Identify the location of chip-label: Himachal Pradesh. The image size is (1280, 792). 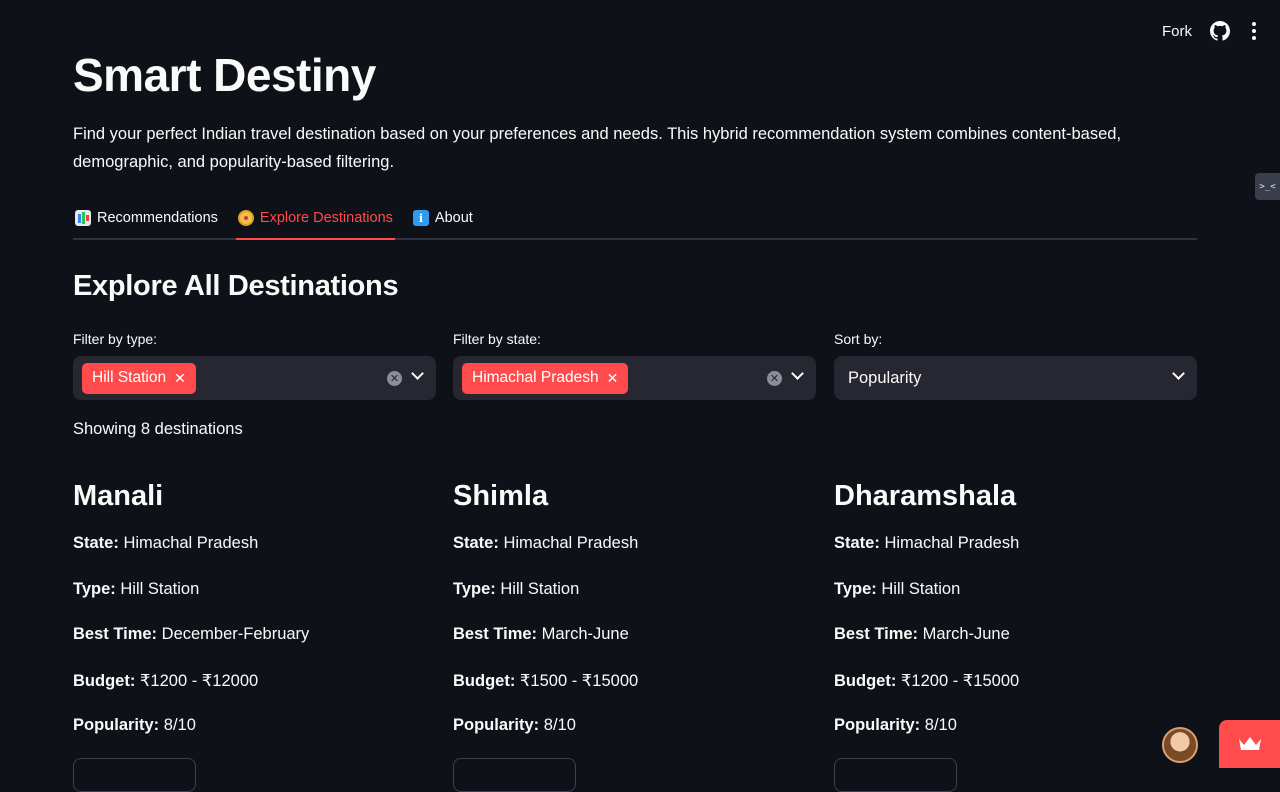
(535, 377).